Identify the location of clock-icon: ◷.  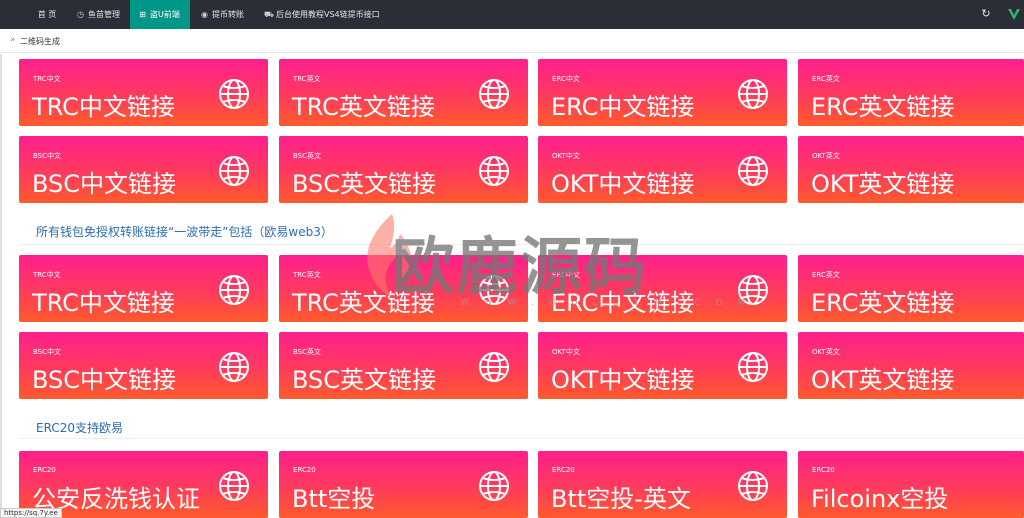
(80, 14).